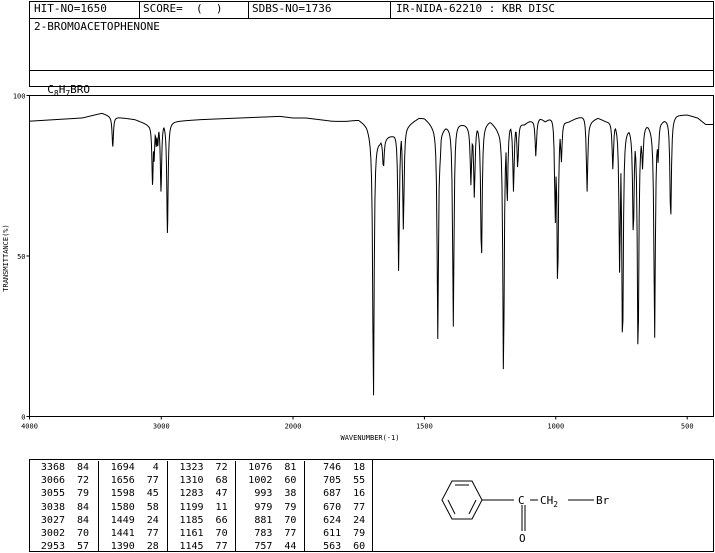  Describe the element at coordinates (23, 418) in the screenshot. I see `y-tick-label: 0` at that location.